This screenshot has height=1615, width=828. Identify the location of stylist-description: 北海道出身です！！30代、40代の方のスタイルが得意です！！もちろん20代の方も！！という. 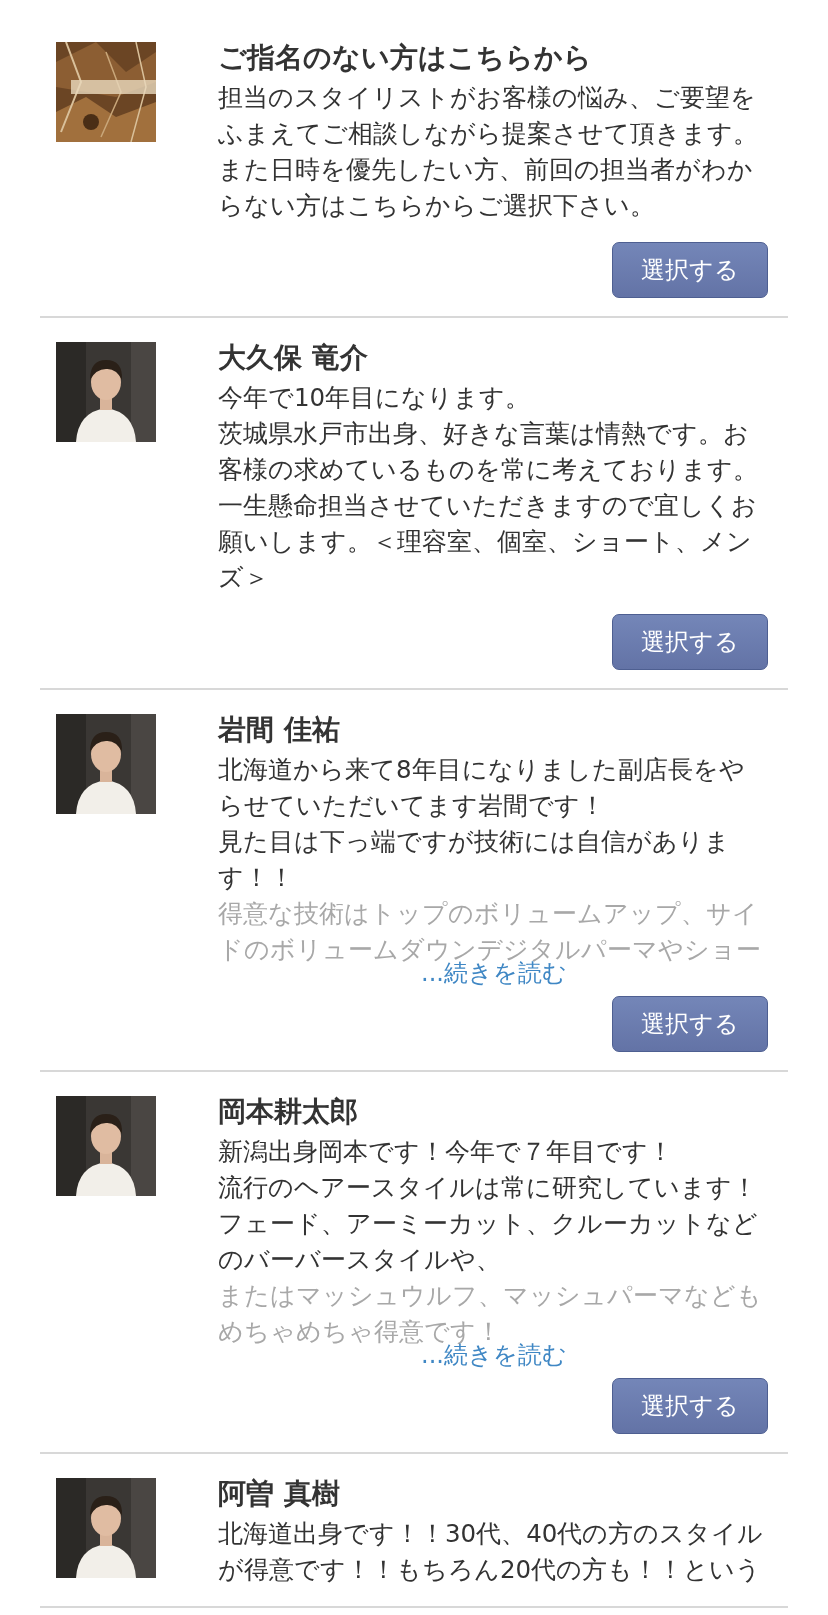
(491, 1552).